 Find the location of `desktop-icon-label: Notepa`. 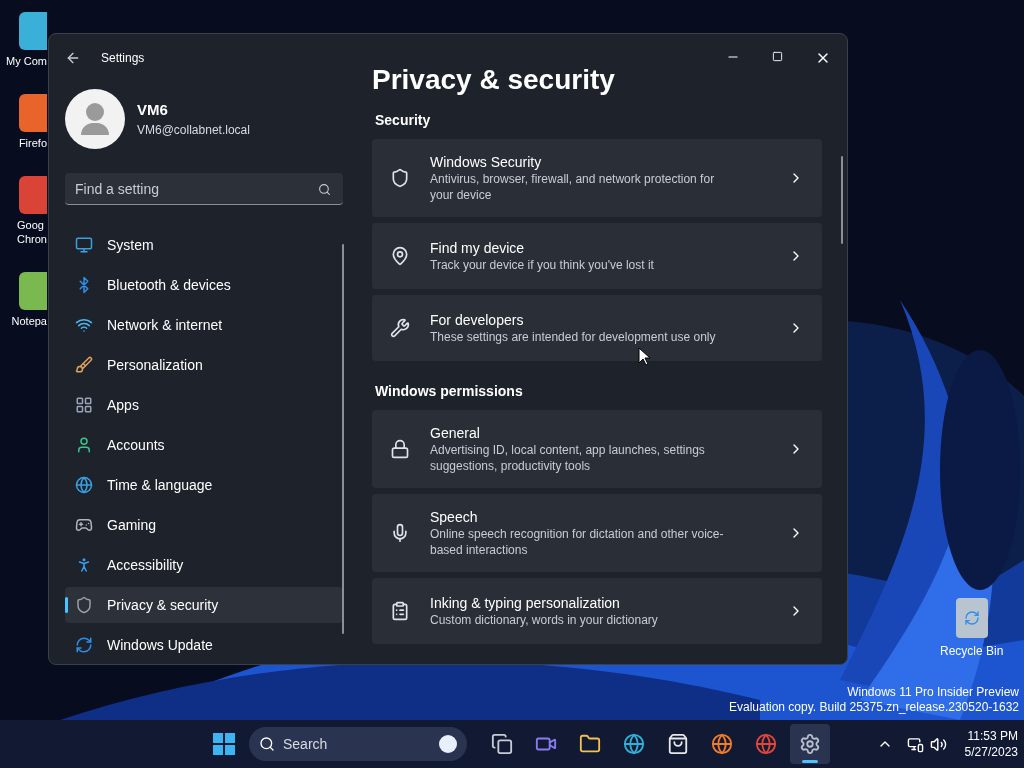

desktop-icon-label: Notepa is located at coordinates (29, 321).